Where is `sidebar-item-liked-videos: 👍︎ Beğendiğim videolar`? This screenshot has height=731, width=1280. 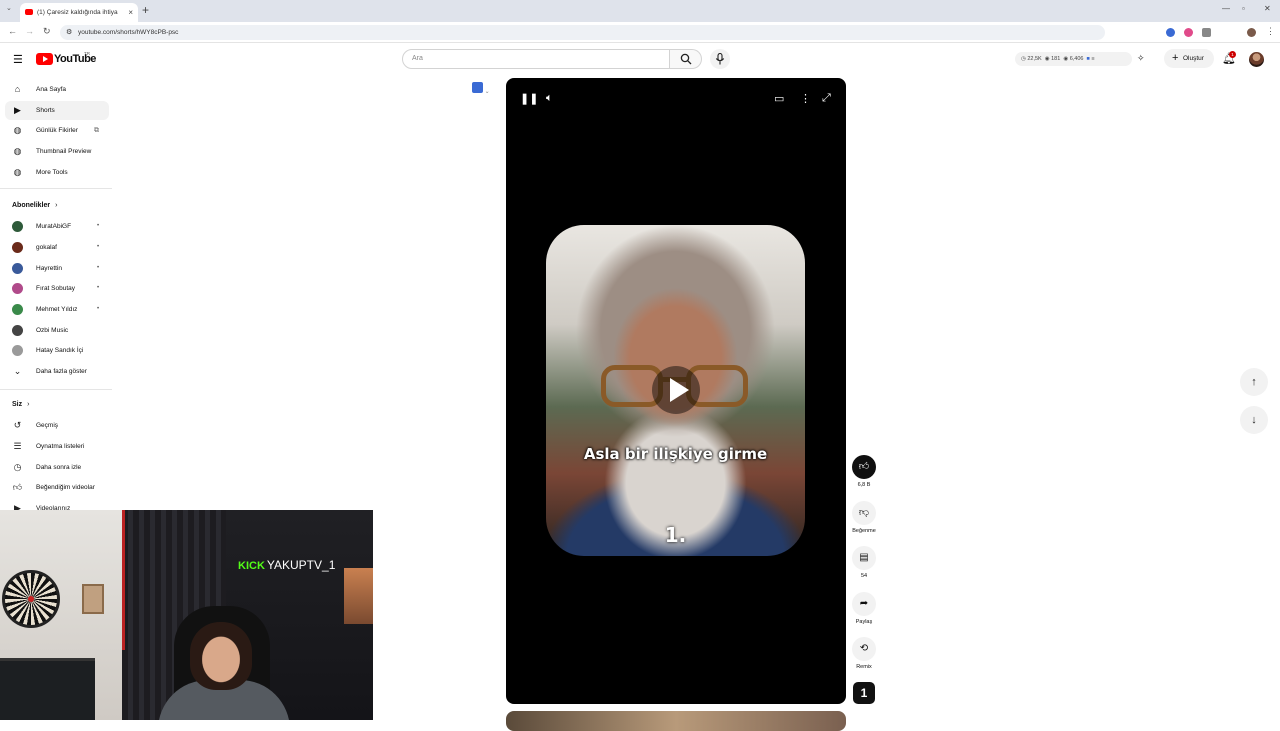 sidebar-item-liked-videos: 👍︎ Beğendiğim videolar is located at coordinates (57, 487).